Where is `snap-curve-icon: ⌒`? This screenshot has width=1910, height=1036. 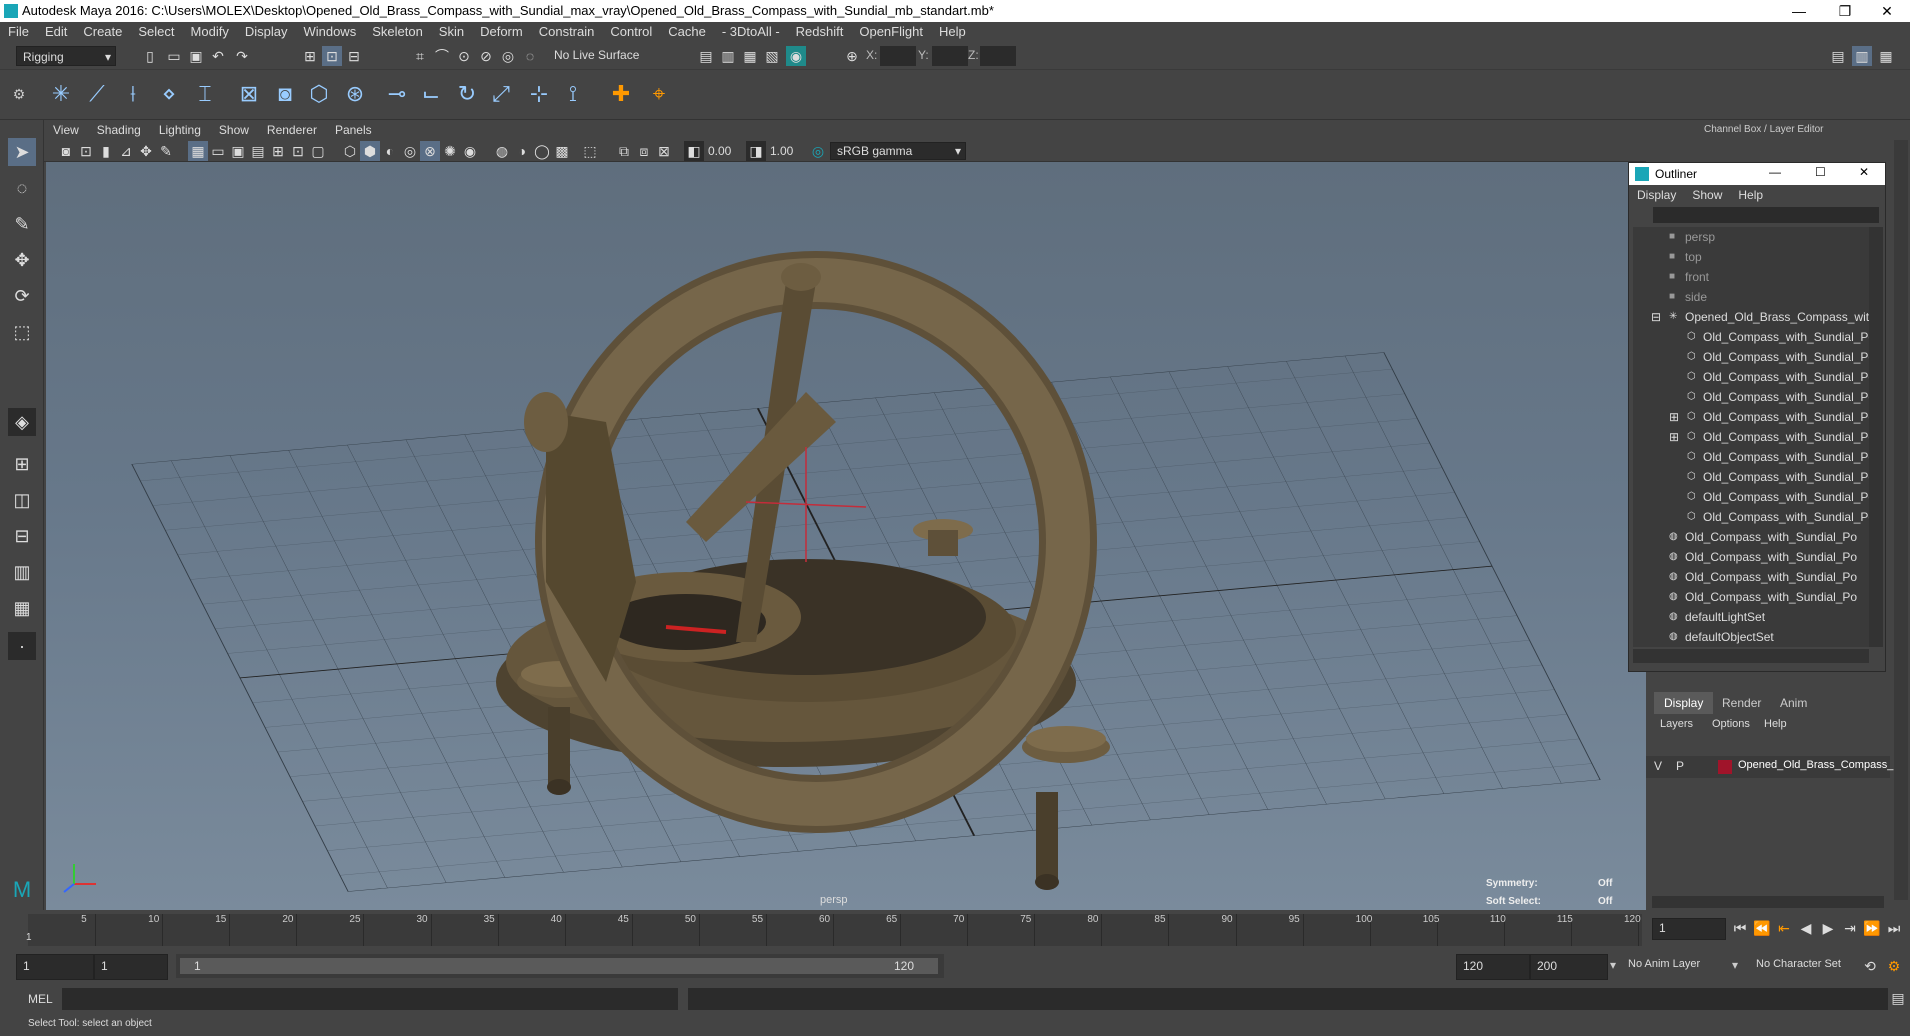 snap-curve-icon: ⌒ is located at coordinates (442, 56).